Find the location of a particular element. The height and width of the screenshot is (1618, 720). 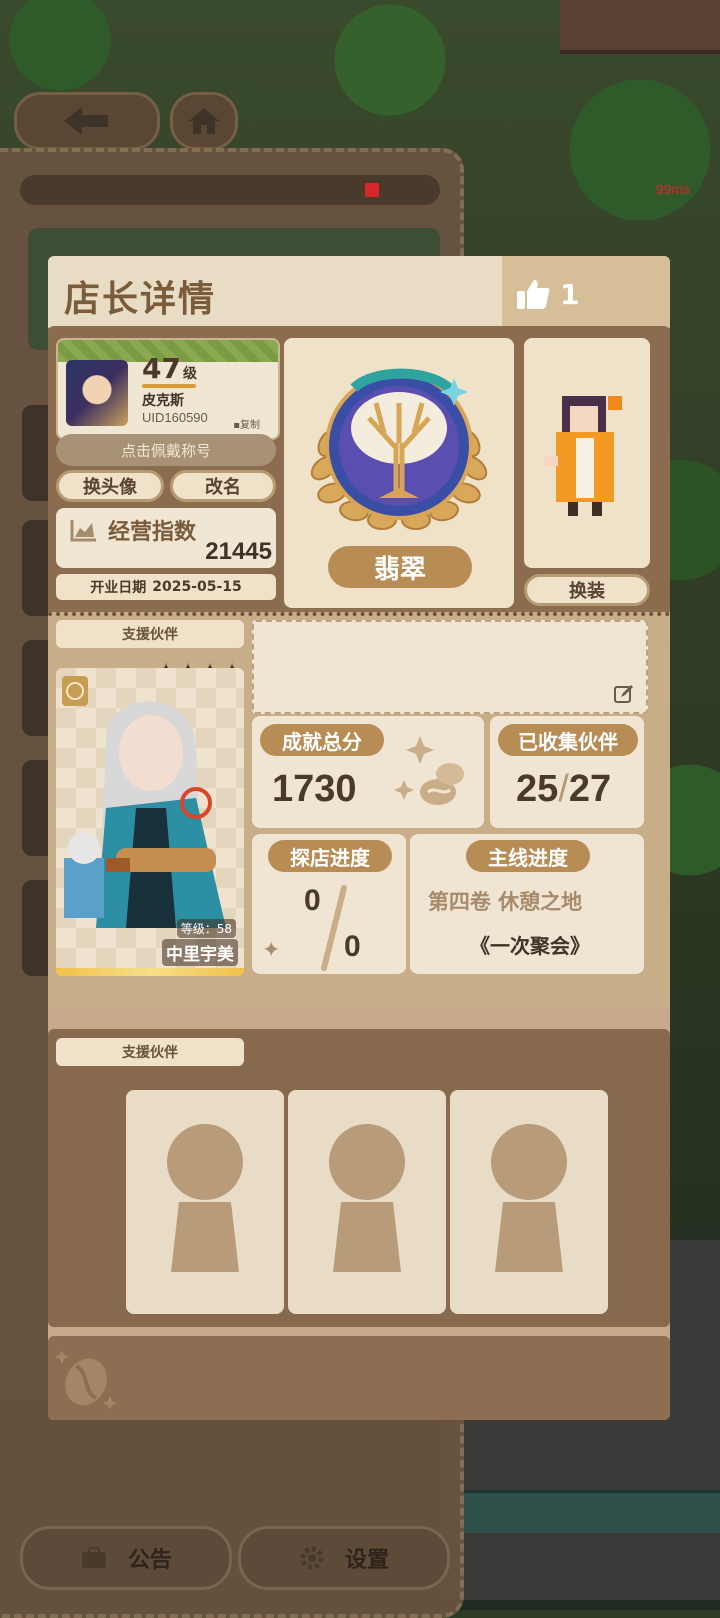

collected-value: 25/27 is located at coordinates (563, 789).